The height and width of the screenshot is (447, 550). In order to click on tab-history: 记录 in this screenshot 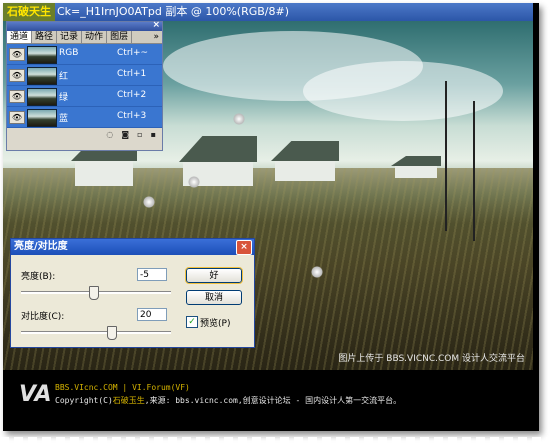, I will do `click(70, 37)`.